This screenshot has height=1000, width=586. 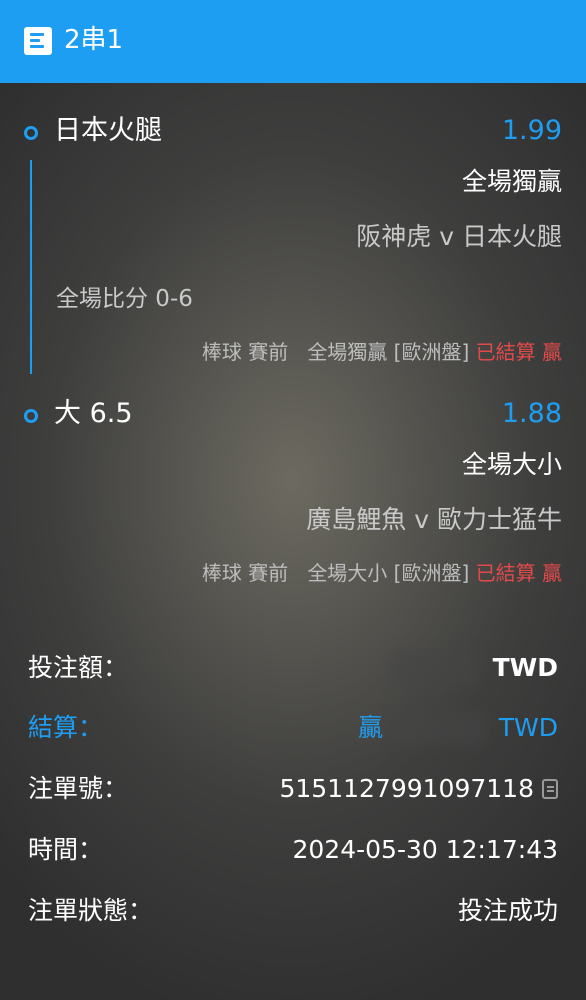 I want to click on leg-connector-line, so click(x=31, y=267).